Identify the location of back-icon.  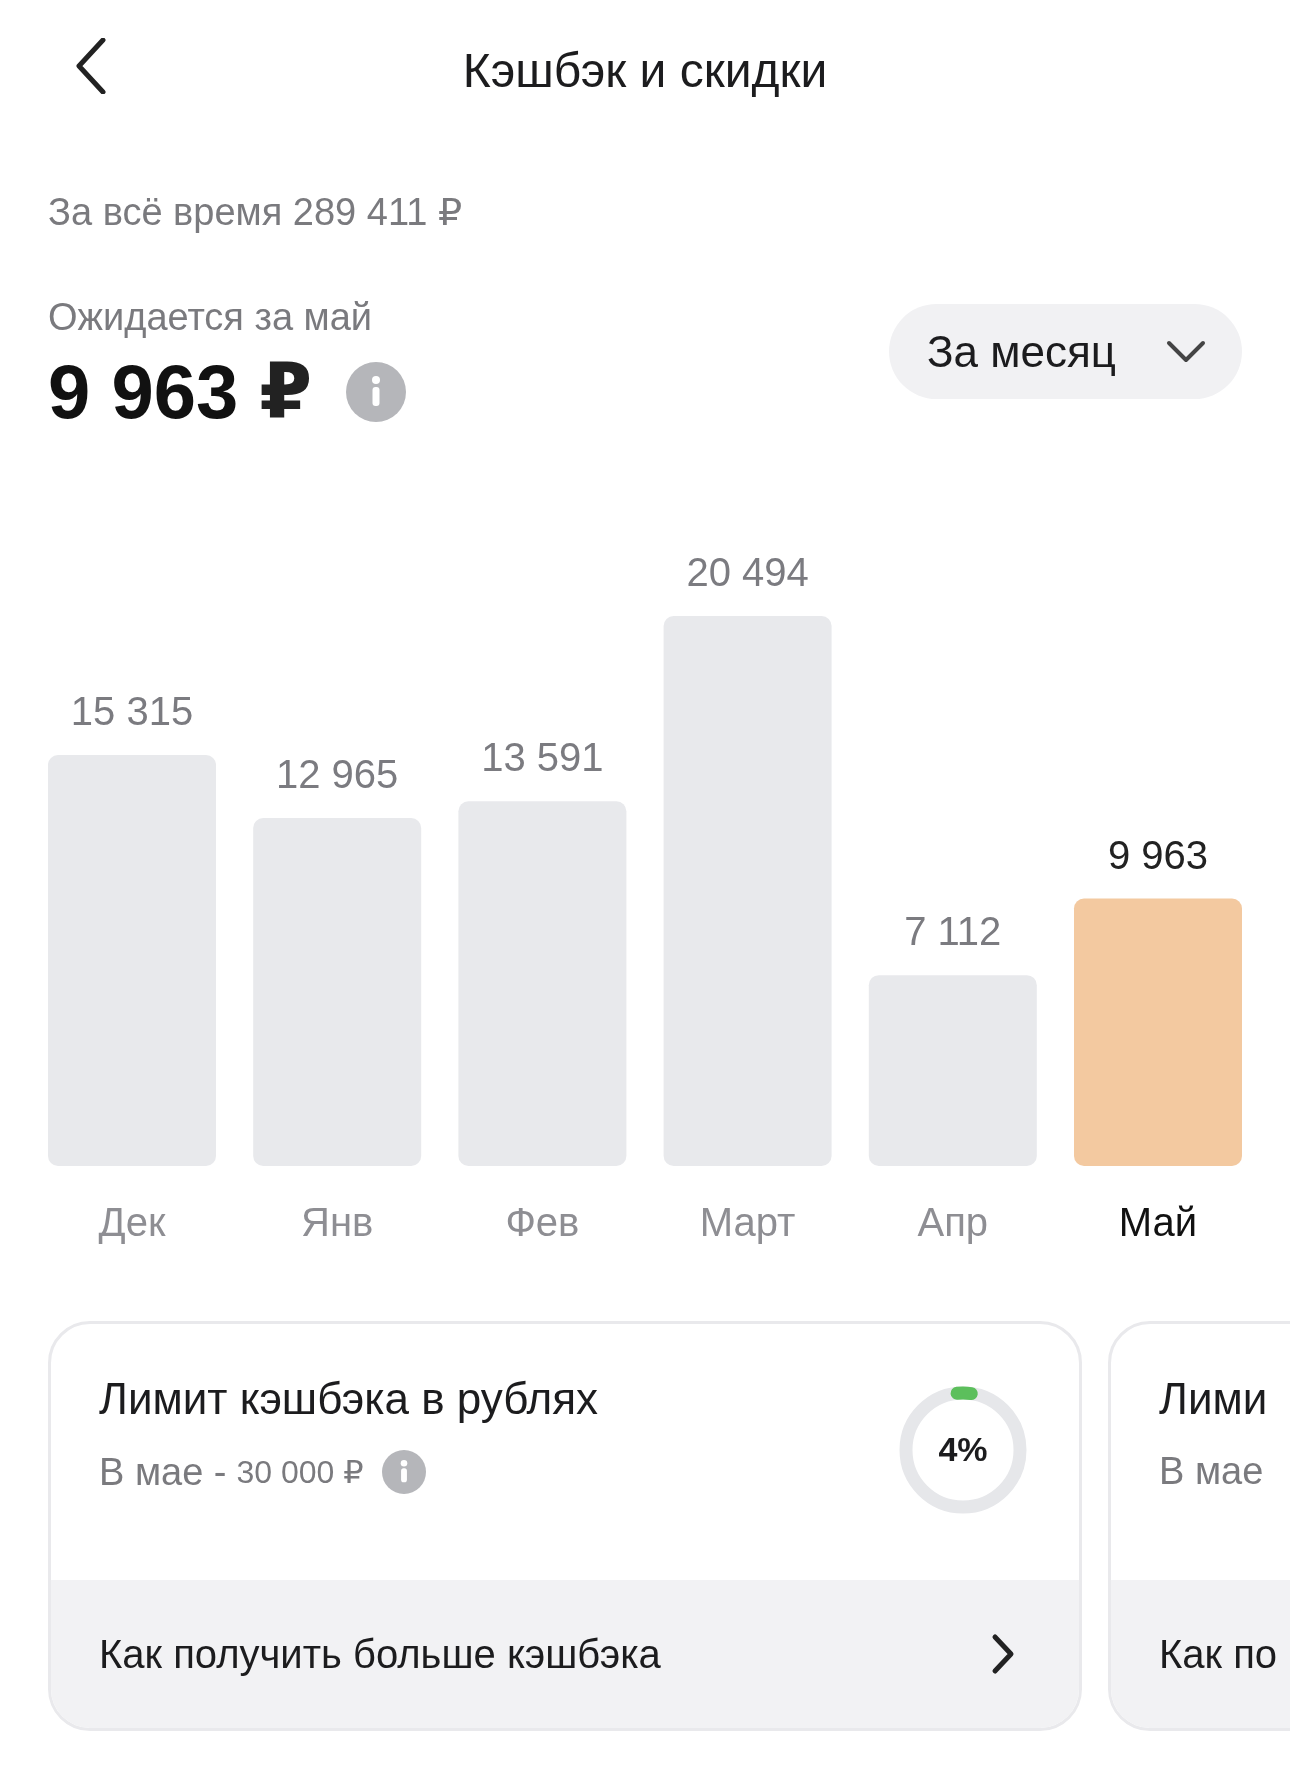
(91, 66).